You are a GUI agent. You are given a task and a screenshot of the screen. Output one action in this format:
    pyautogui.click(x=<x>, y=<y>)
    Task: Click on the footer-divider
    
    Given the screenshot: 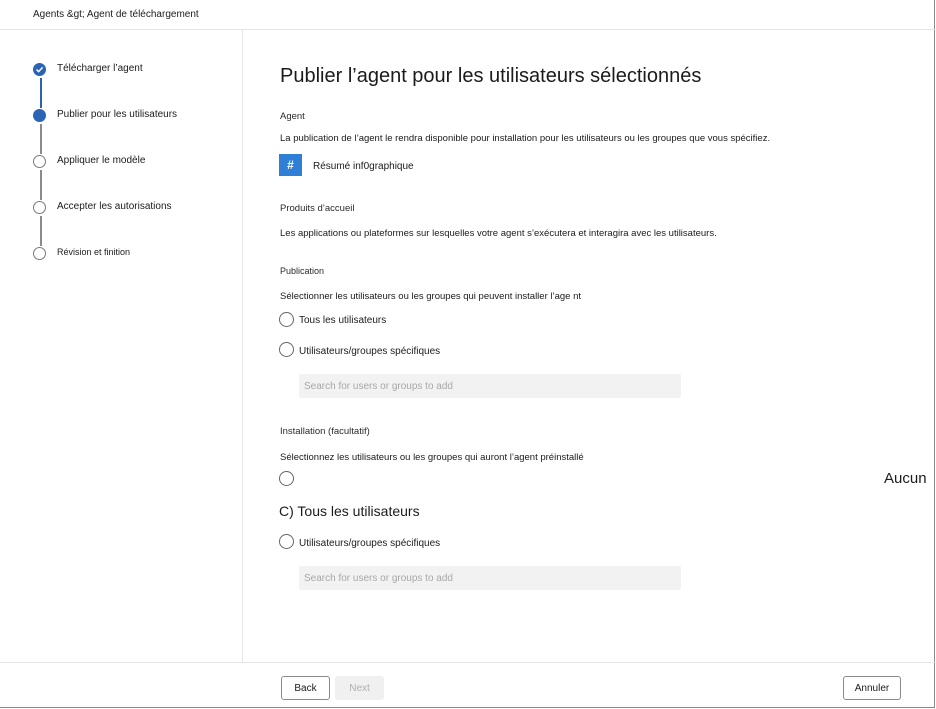 What is the action you would take?
    pyautogui.click(x=468, y=662)
    